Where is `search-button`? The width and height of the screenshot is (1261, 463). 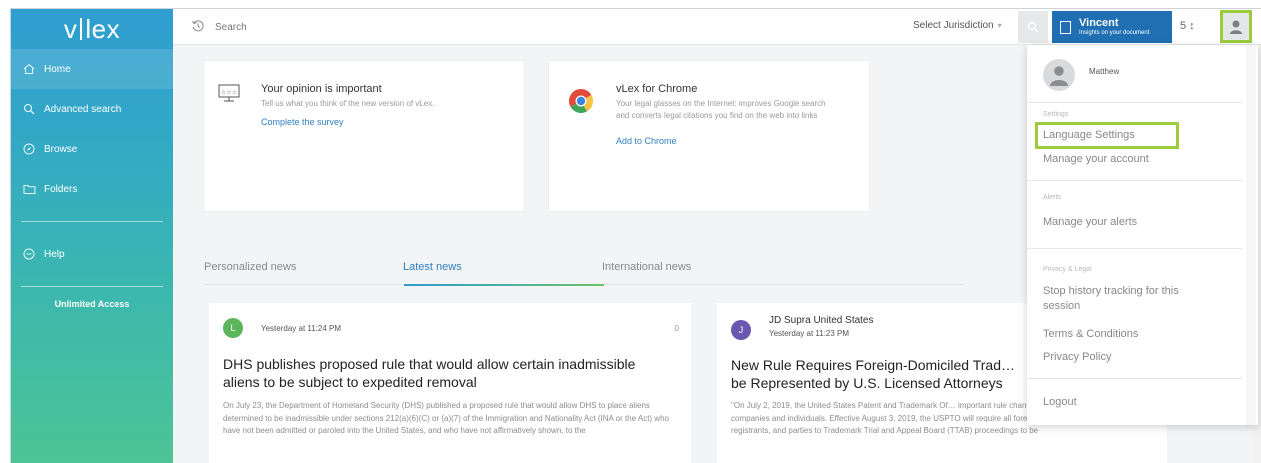 search-button is located at coordinates (1033, 27).